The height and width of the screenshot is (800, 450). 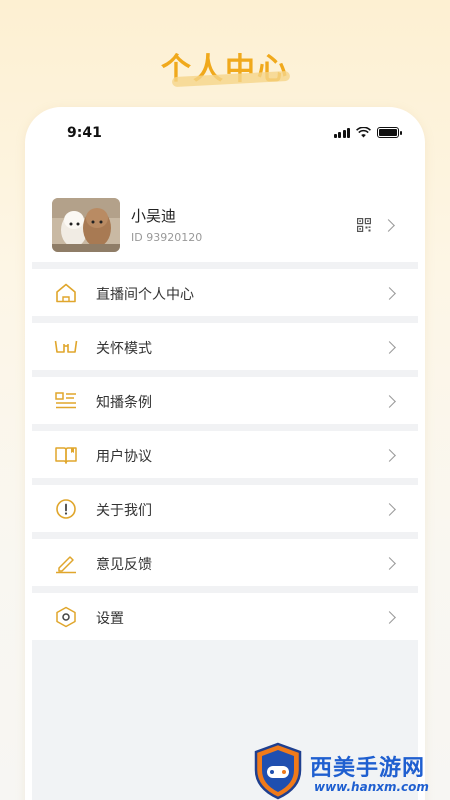 What do you see at coordinates (66, 509) in the screenshot?
I see `info-circle-icon` at bounding box center [66, 509].